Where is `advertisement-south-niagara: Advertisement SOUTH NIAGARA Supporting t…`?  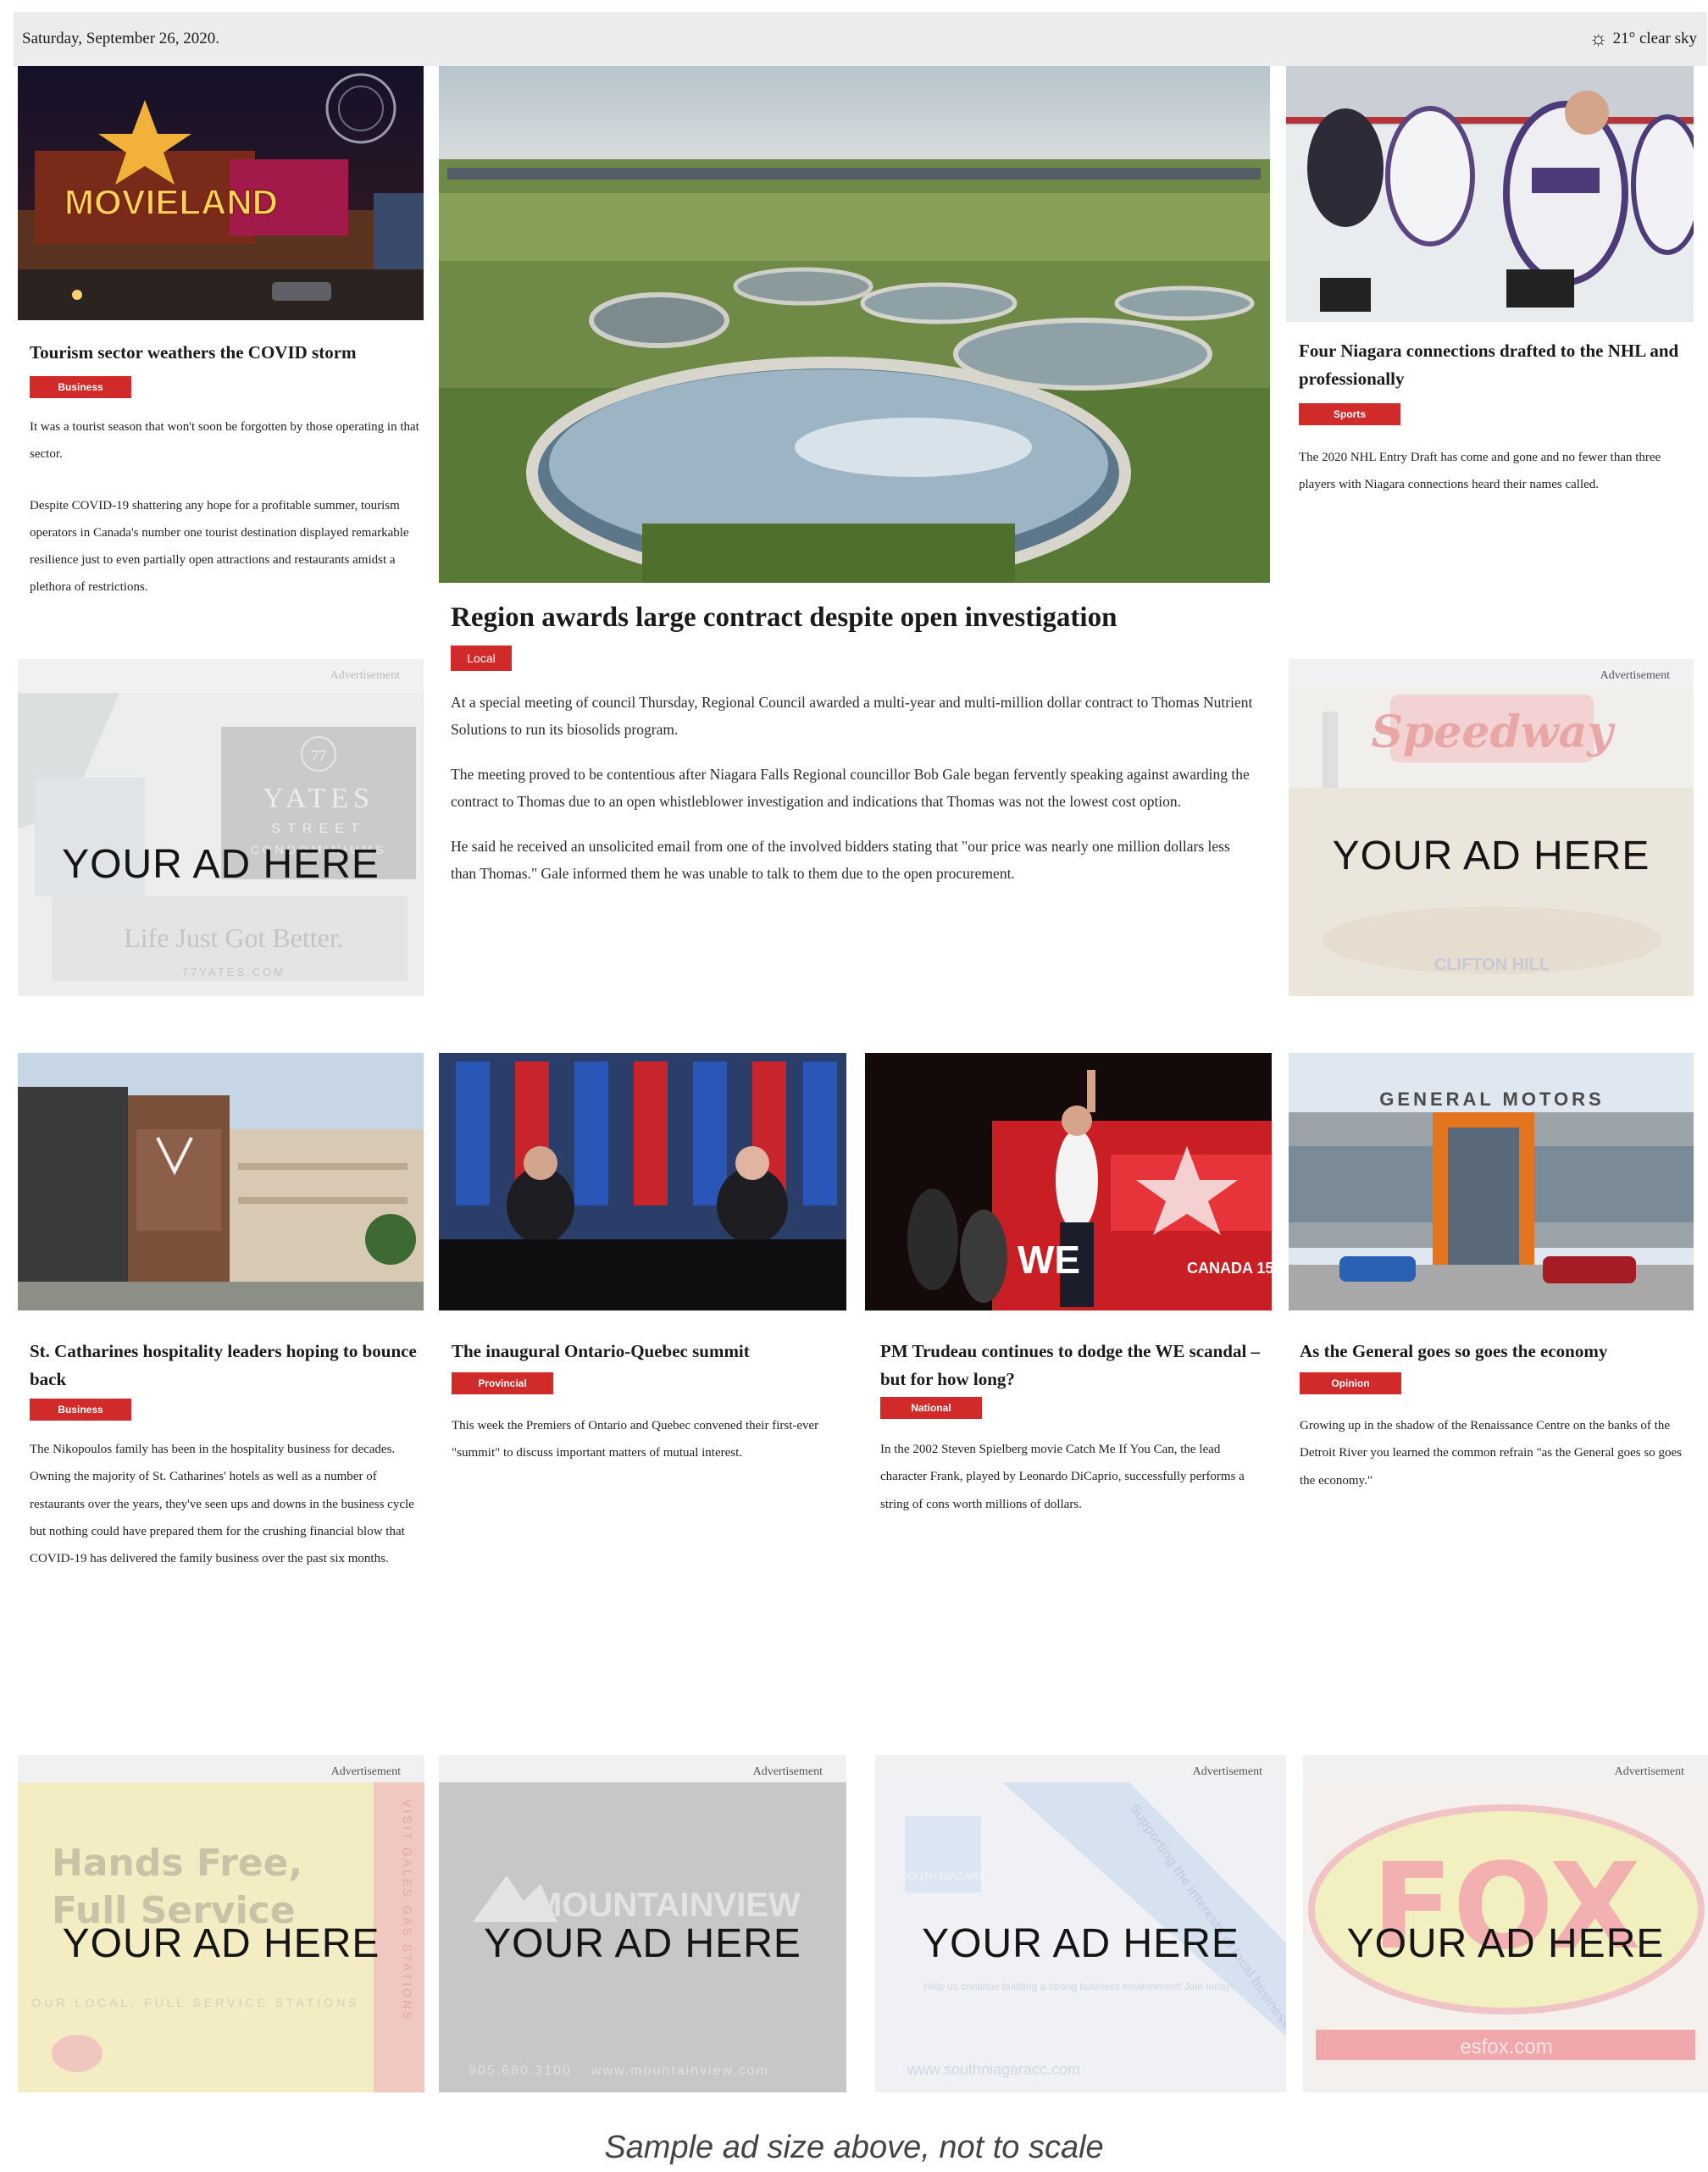 advertisement-south-niagara: Advertisement SOUTH NIAGARA Supporting t… is located at coordinates (1080, 1923).